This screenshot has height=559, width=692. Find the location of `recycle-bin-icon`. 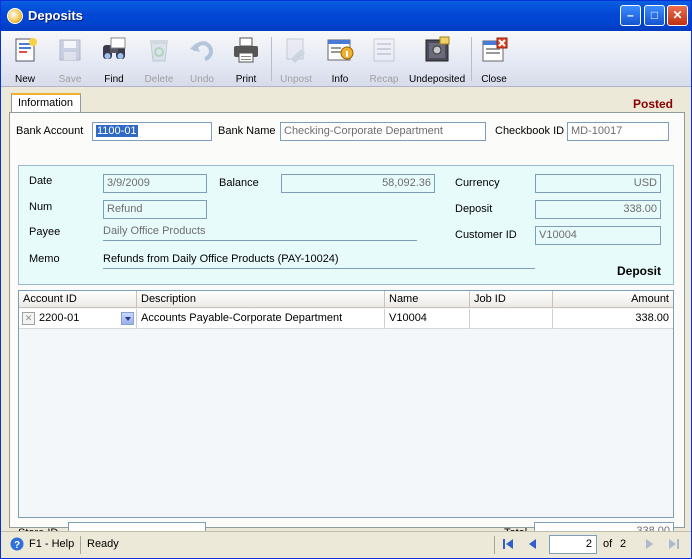

recycle-bin-icon is located at coordinates (159, 50).